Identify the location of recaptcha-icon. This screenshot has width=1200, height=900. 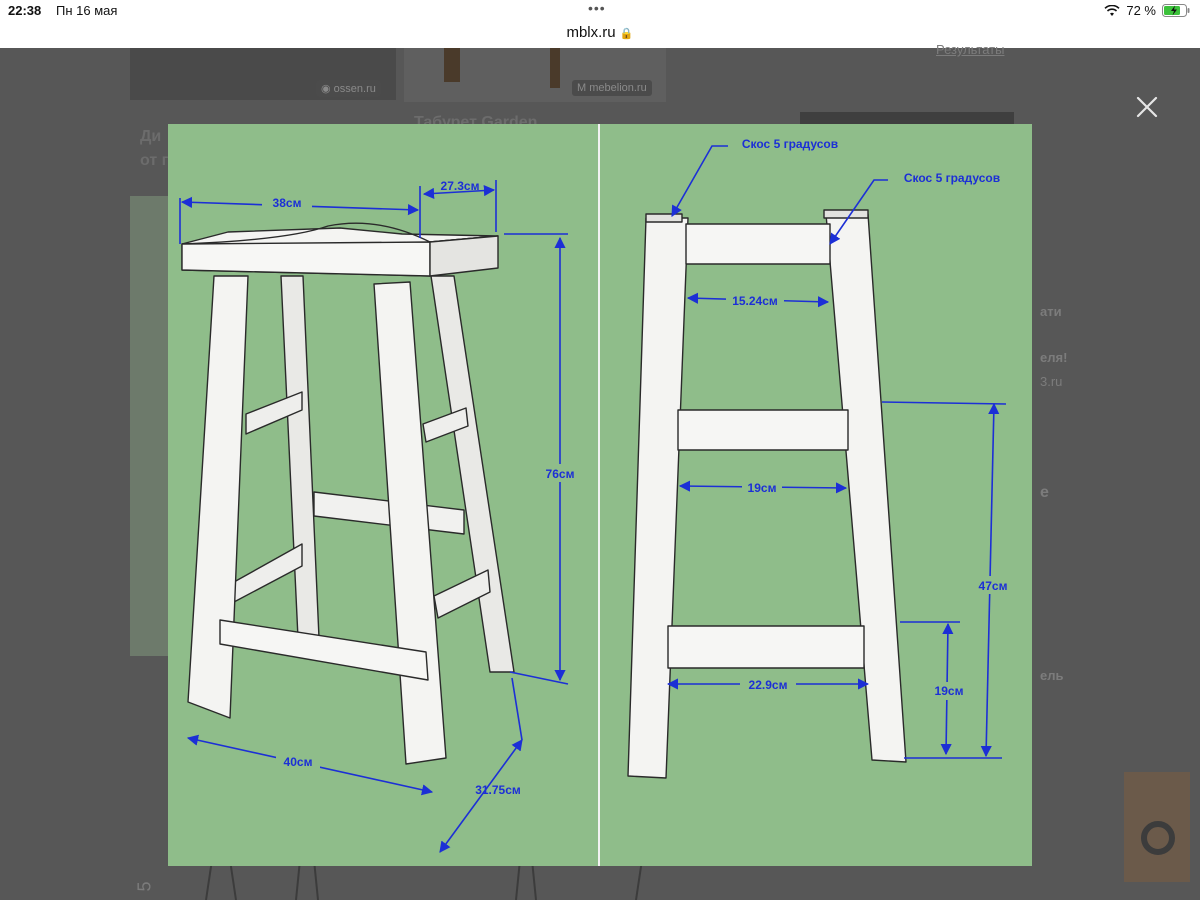
(1158, 838).